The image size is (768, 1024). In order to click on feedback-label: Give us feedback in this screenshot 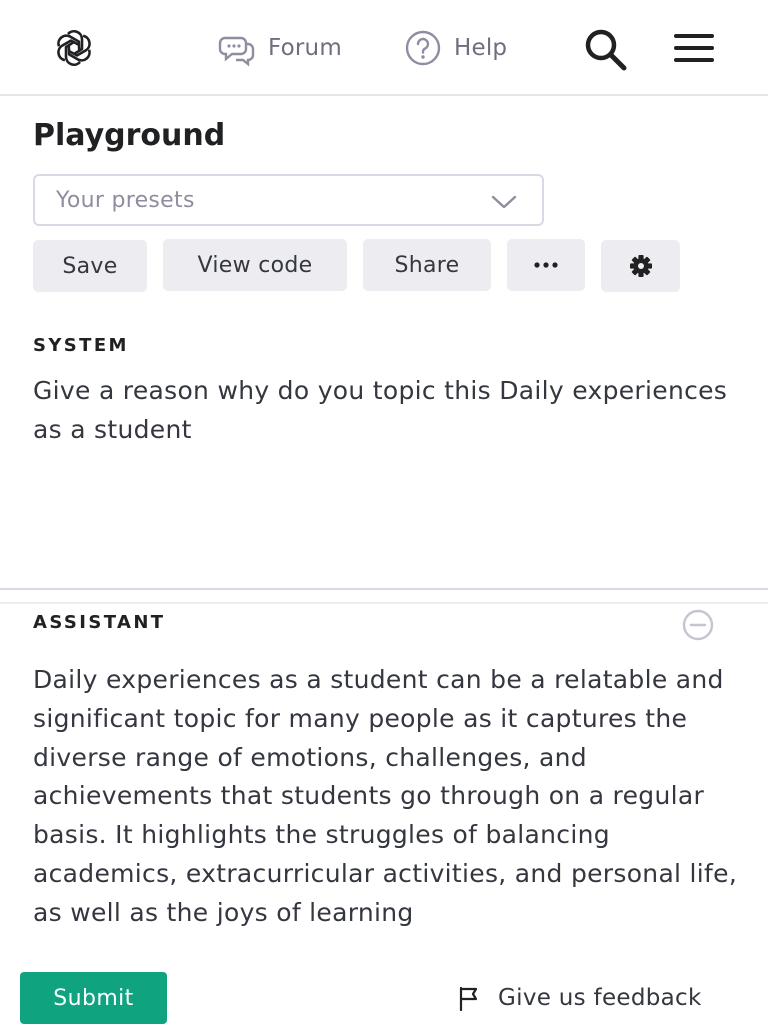, I will do `click(600, 998)`.